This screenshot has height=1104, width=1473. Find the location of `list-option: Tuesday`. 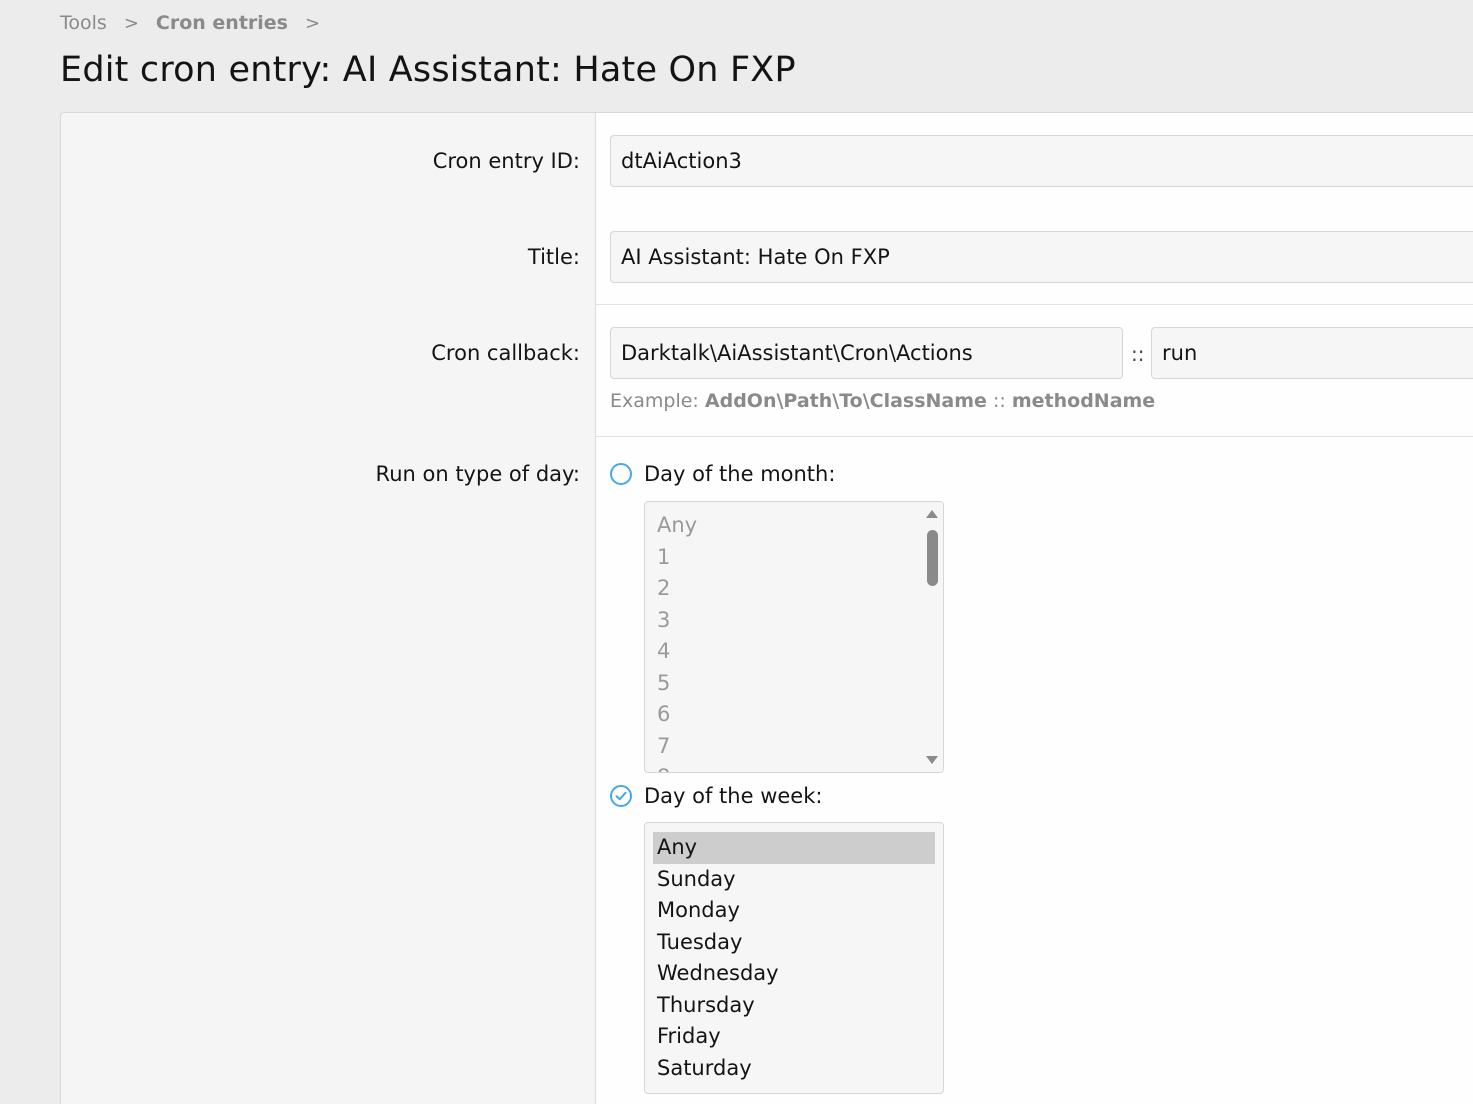

list-option: Tuesday is located at coordinates (794, 943).